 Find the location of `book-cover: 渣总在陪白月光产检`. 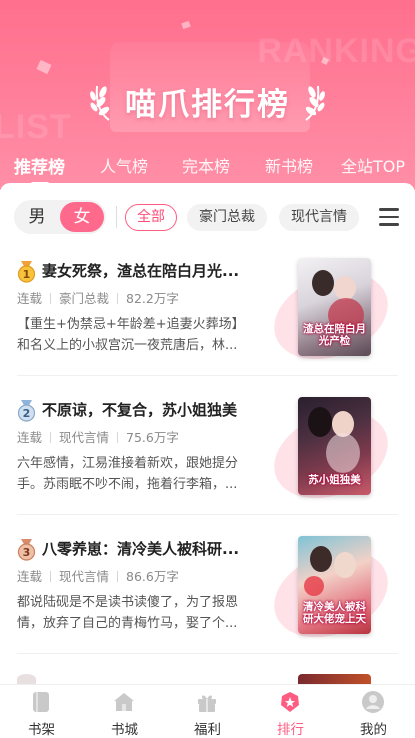

book-cover: 渣总在陪白月光产检 is located at coordinates (334, 307).